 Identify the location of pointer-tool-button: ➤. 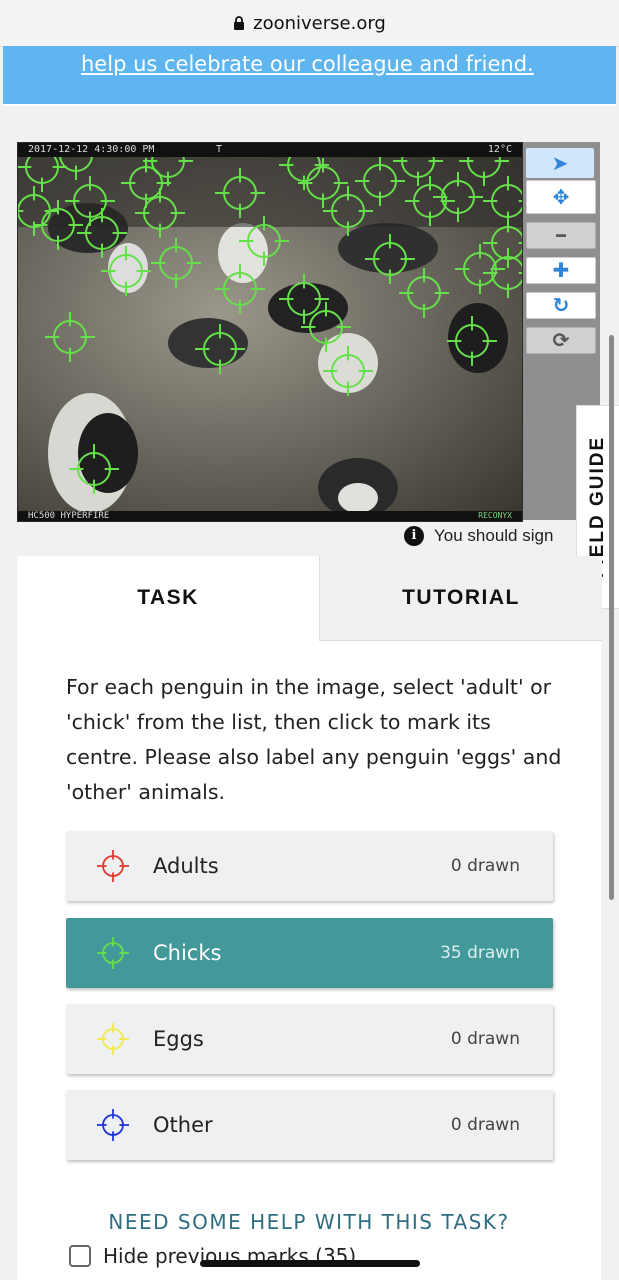
(560, 163).